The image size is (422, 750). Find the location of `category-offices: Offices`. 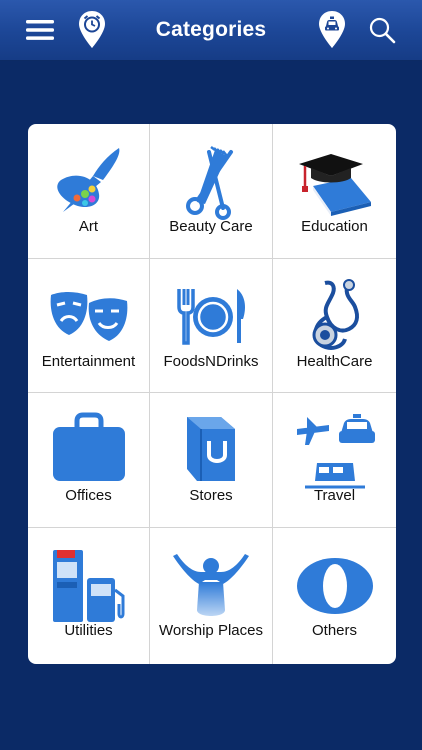

category-offices: Offices is located at coordinates (89, 460).